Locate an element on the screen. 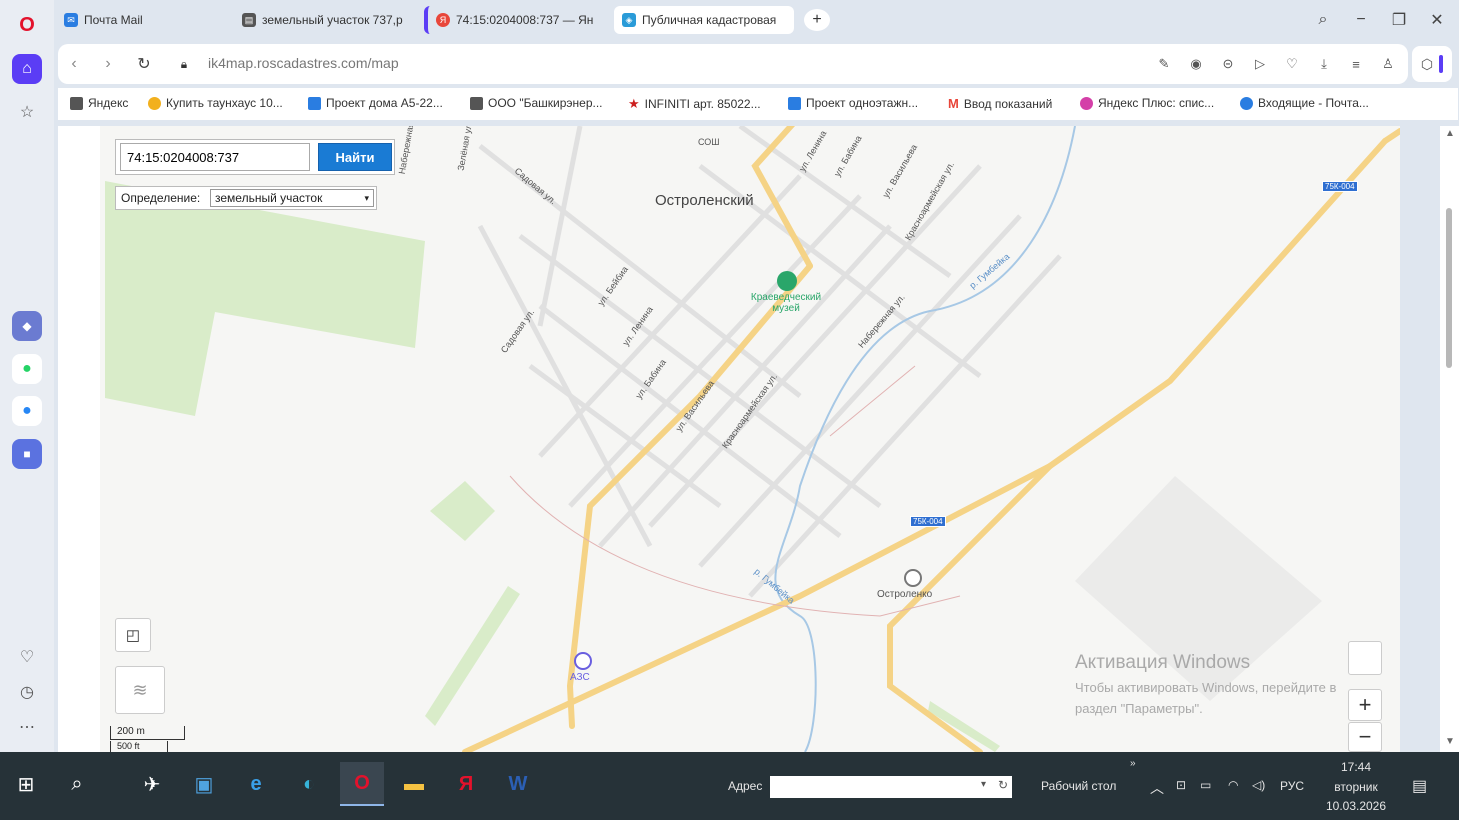 The width and height of the screenshot is (1459, 820). definition-select: земельный участок ▾ is located at coordinates (292, 198).